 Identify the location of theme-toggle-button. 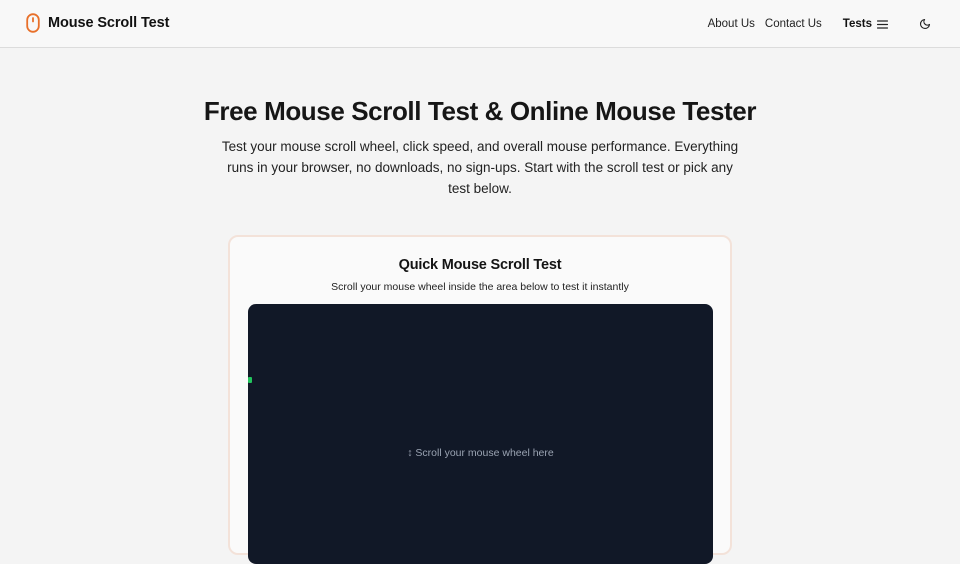
(925, 24).